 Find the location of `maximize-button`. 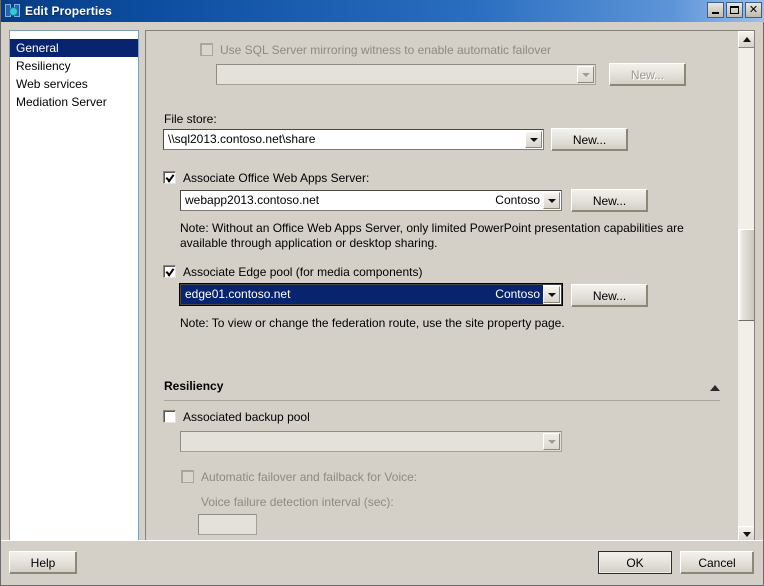

maximize-button is located at coordinates (734, 10).